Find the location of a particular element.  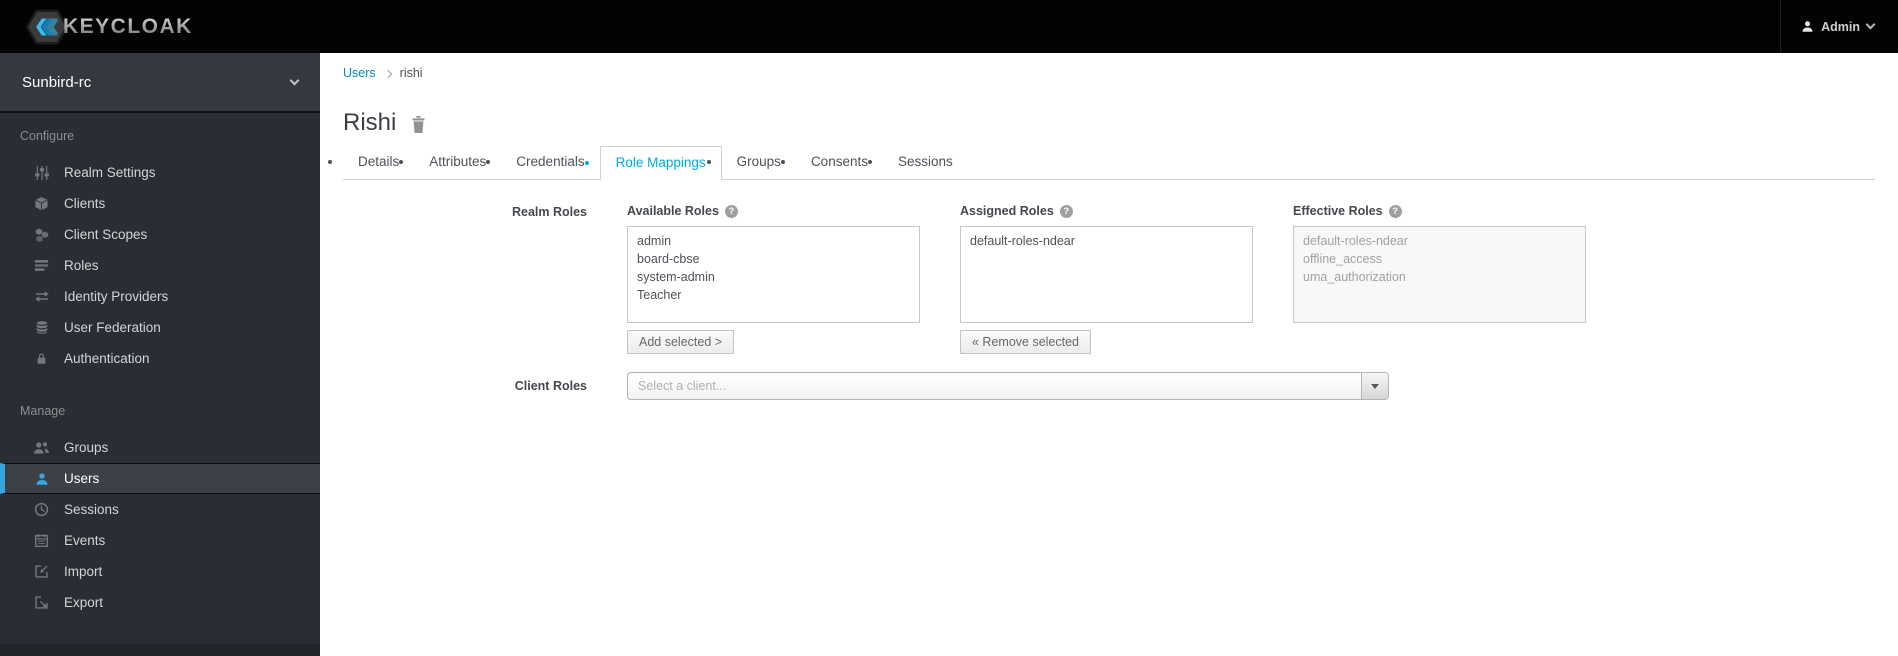

breadcrumb: Users rishi is located at coordinates (1109, 73).